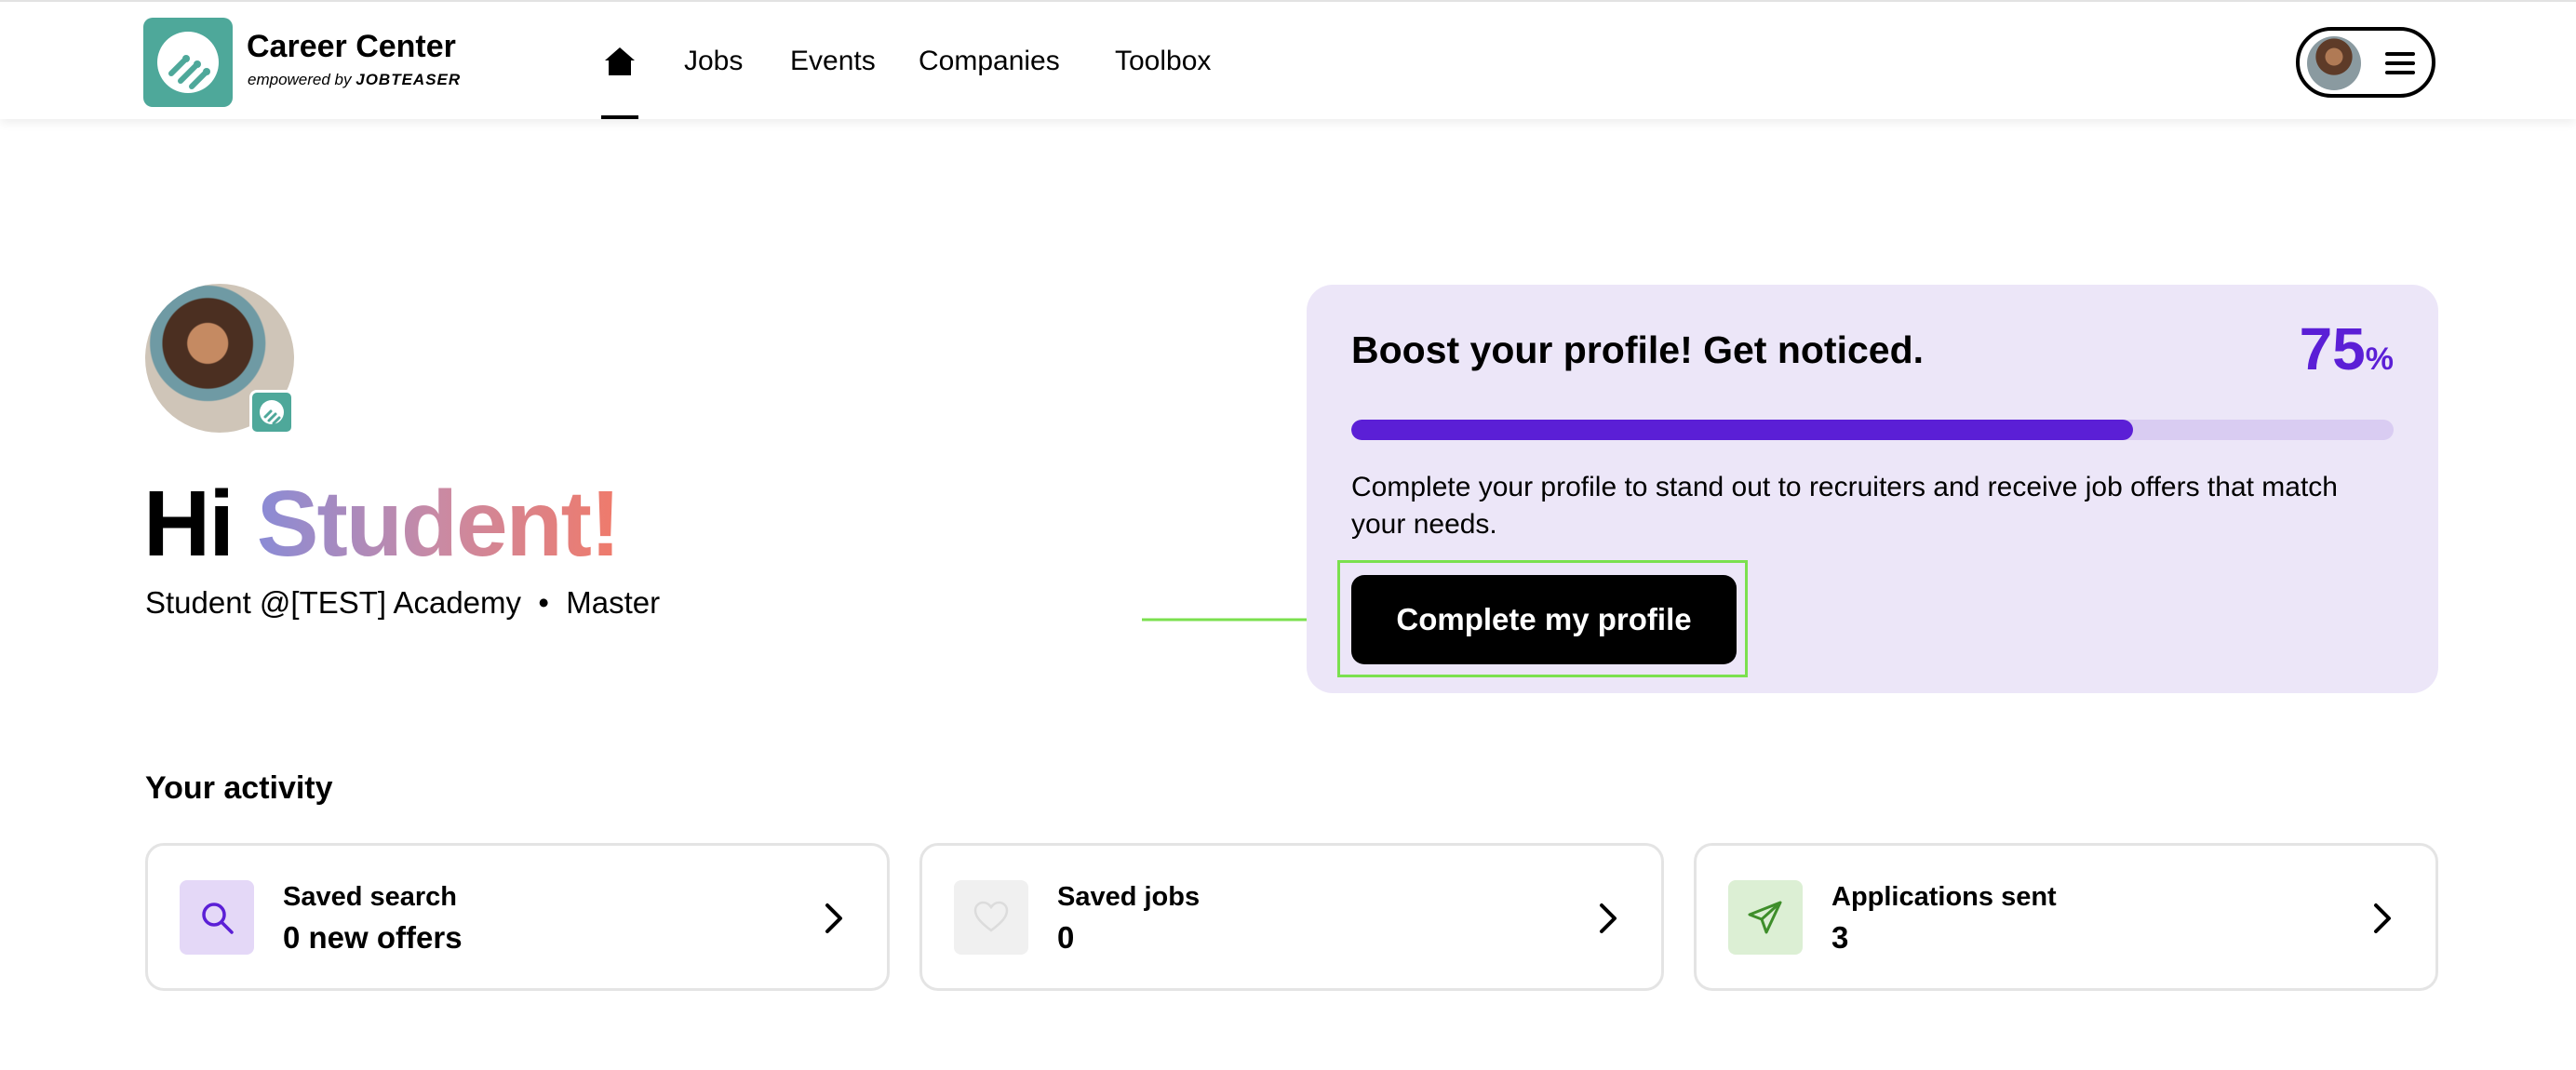 The width and height of the screenshot is (2576, 1070). I want to click on saved-search-value: 0 new offers, so click(373, 937).